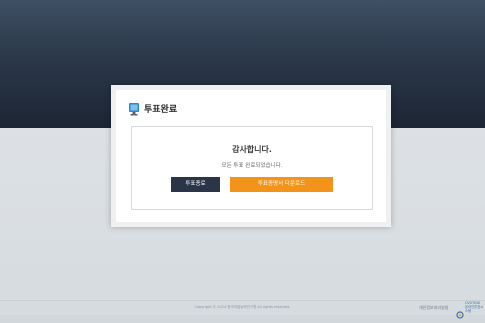 The image size is (485, 323). I want to click on modal-title: 투표완료, so click(161, 109).